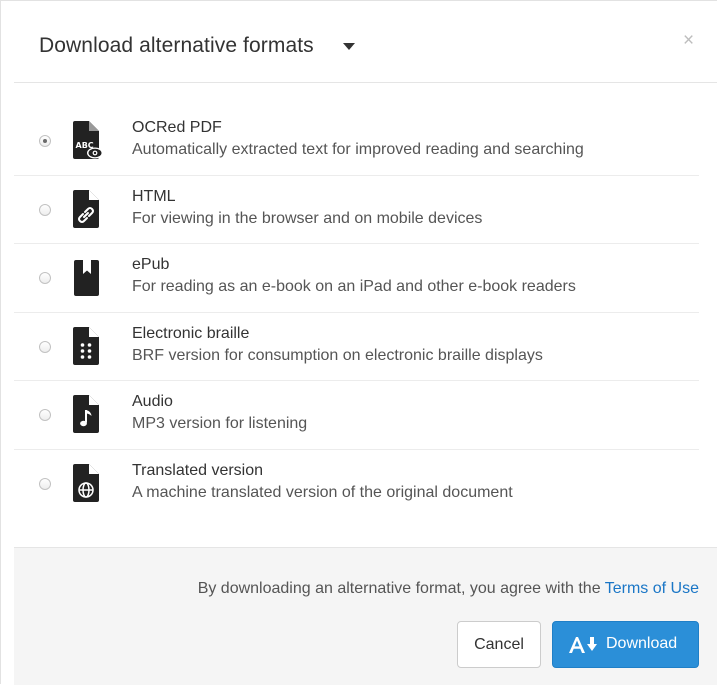 The height and width of the screenshot is (685, 717). Describe the element at coordinates (88, 415) in the screenshot. I see `audio-note-icon` at that location.